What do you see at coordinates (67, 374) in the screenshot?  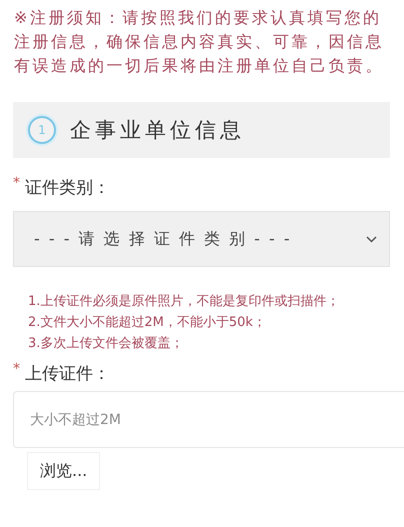 I see `field-label: 上传证件：` at bounding box center [67, 374].